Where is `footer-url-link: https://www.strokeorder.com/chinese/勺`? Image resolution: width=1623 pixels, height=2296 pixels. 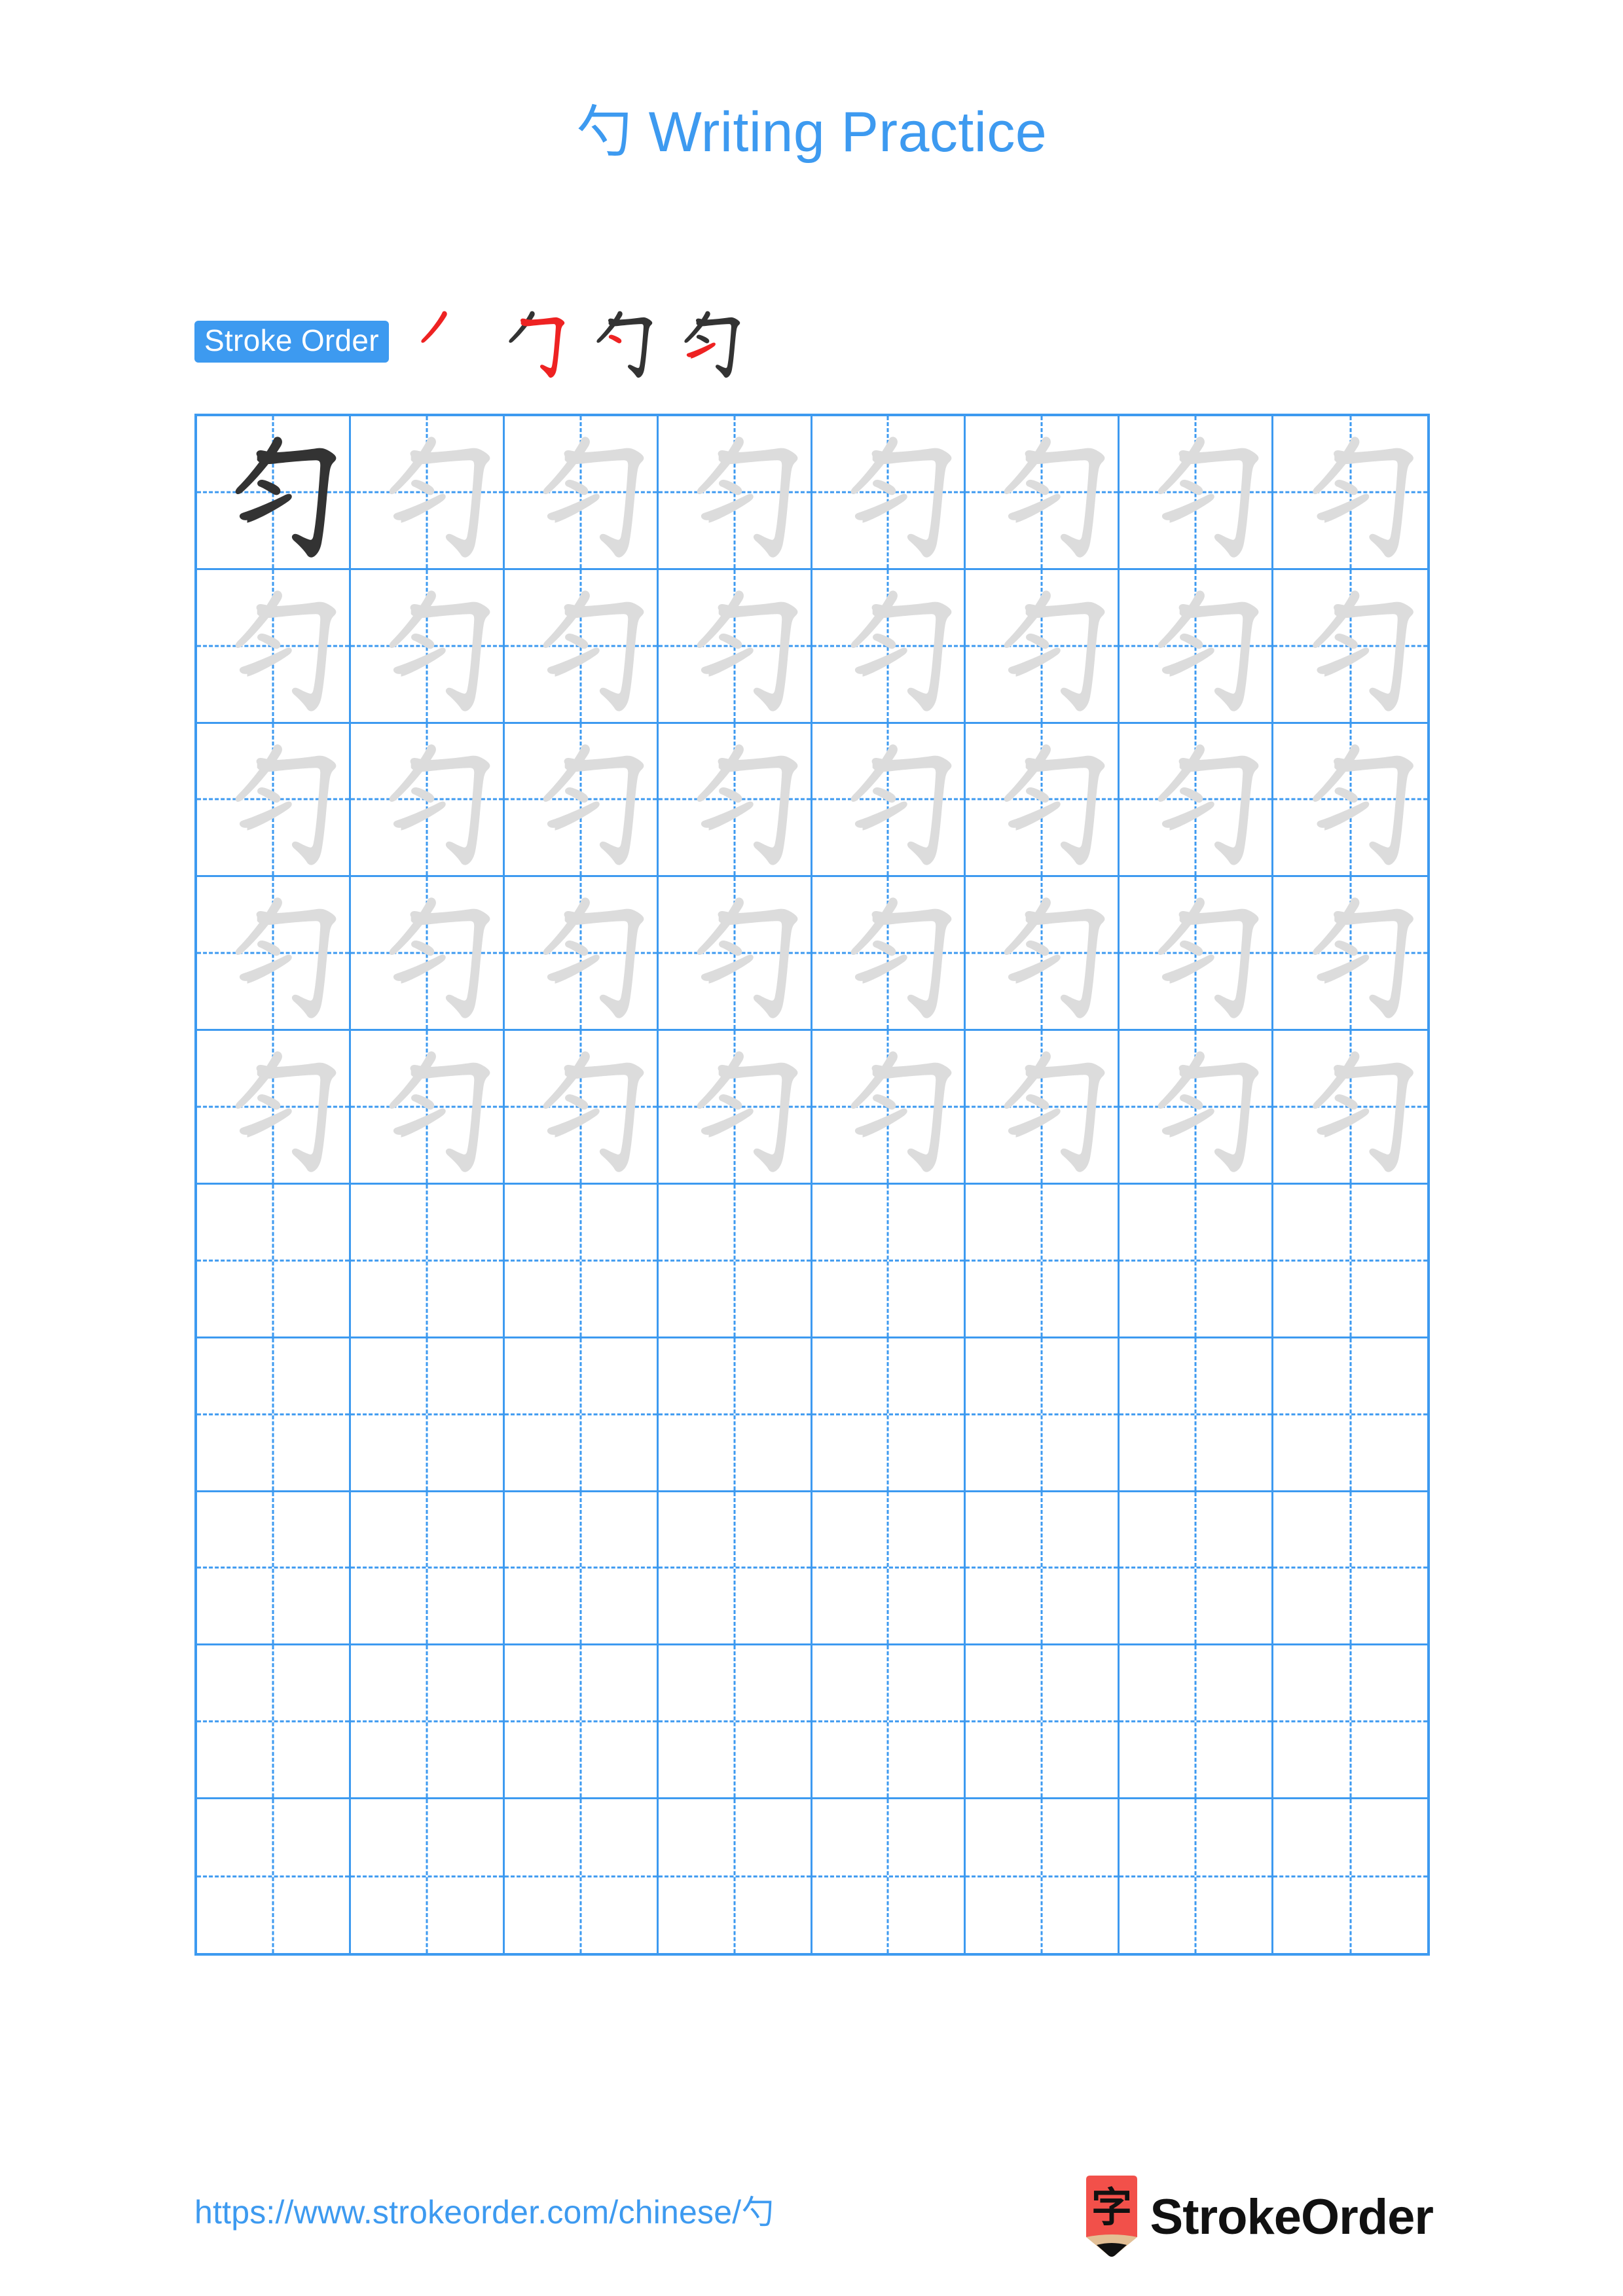 footer-url-link: https://www.strokeorder.com/chinese/勺 is located at coordinates (484, 2209).